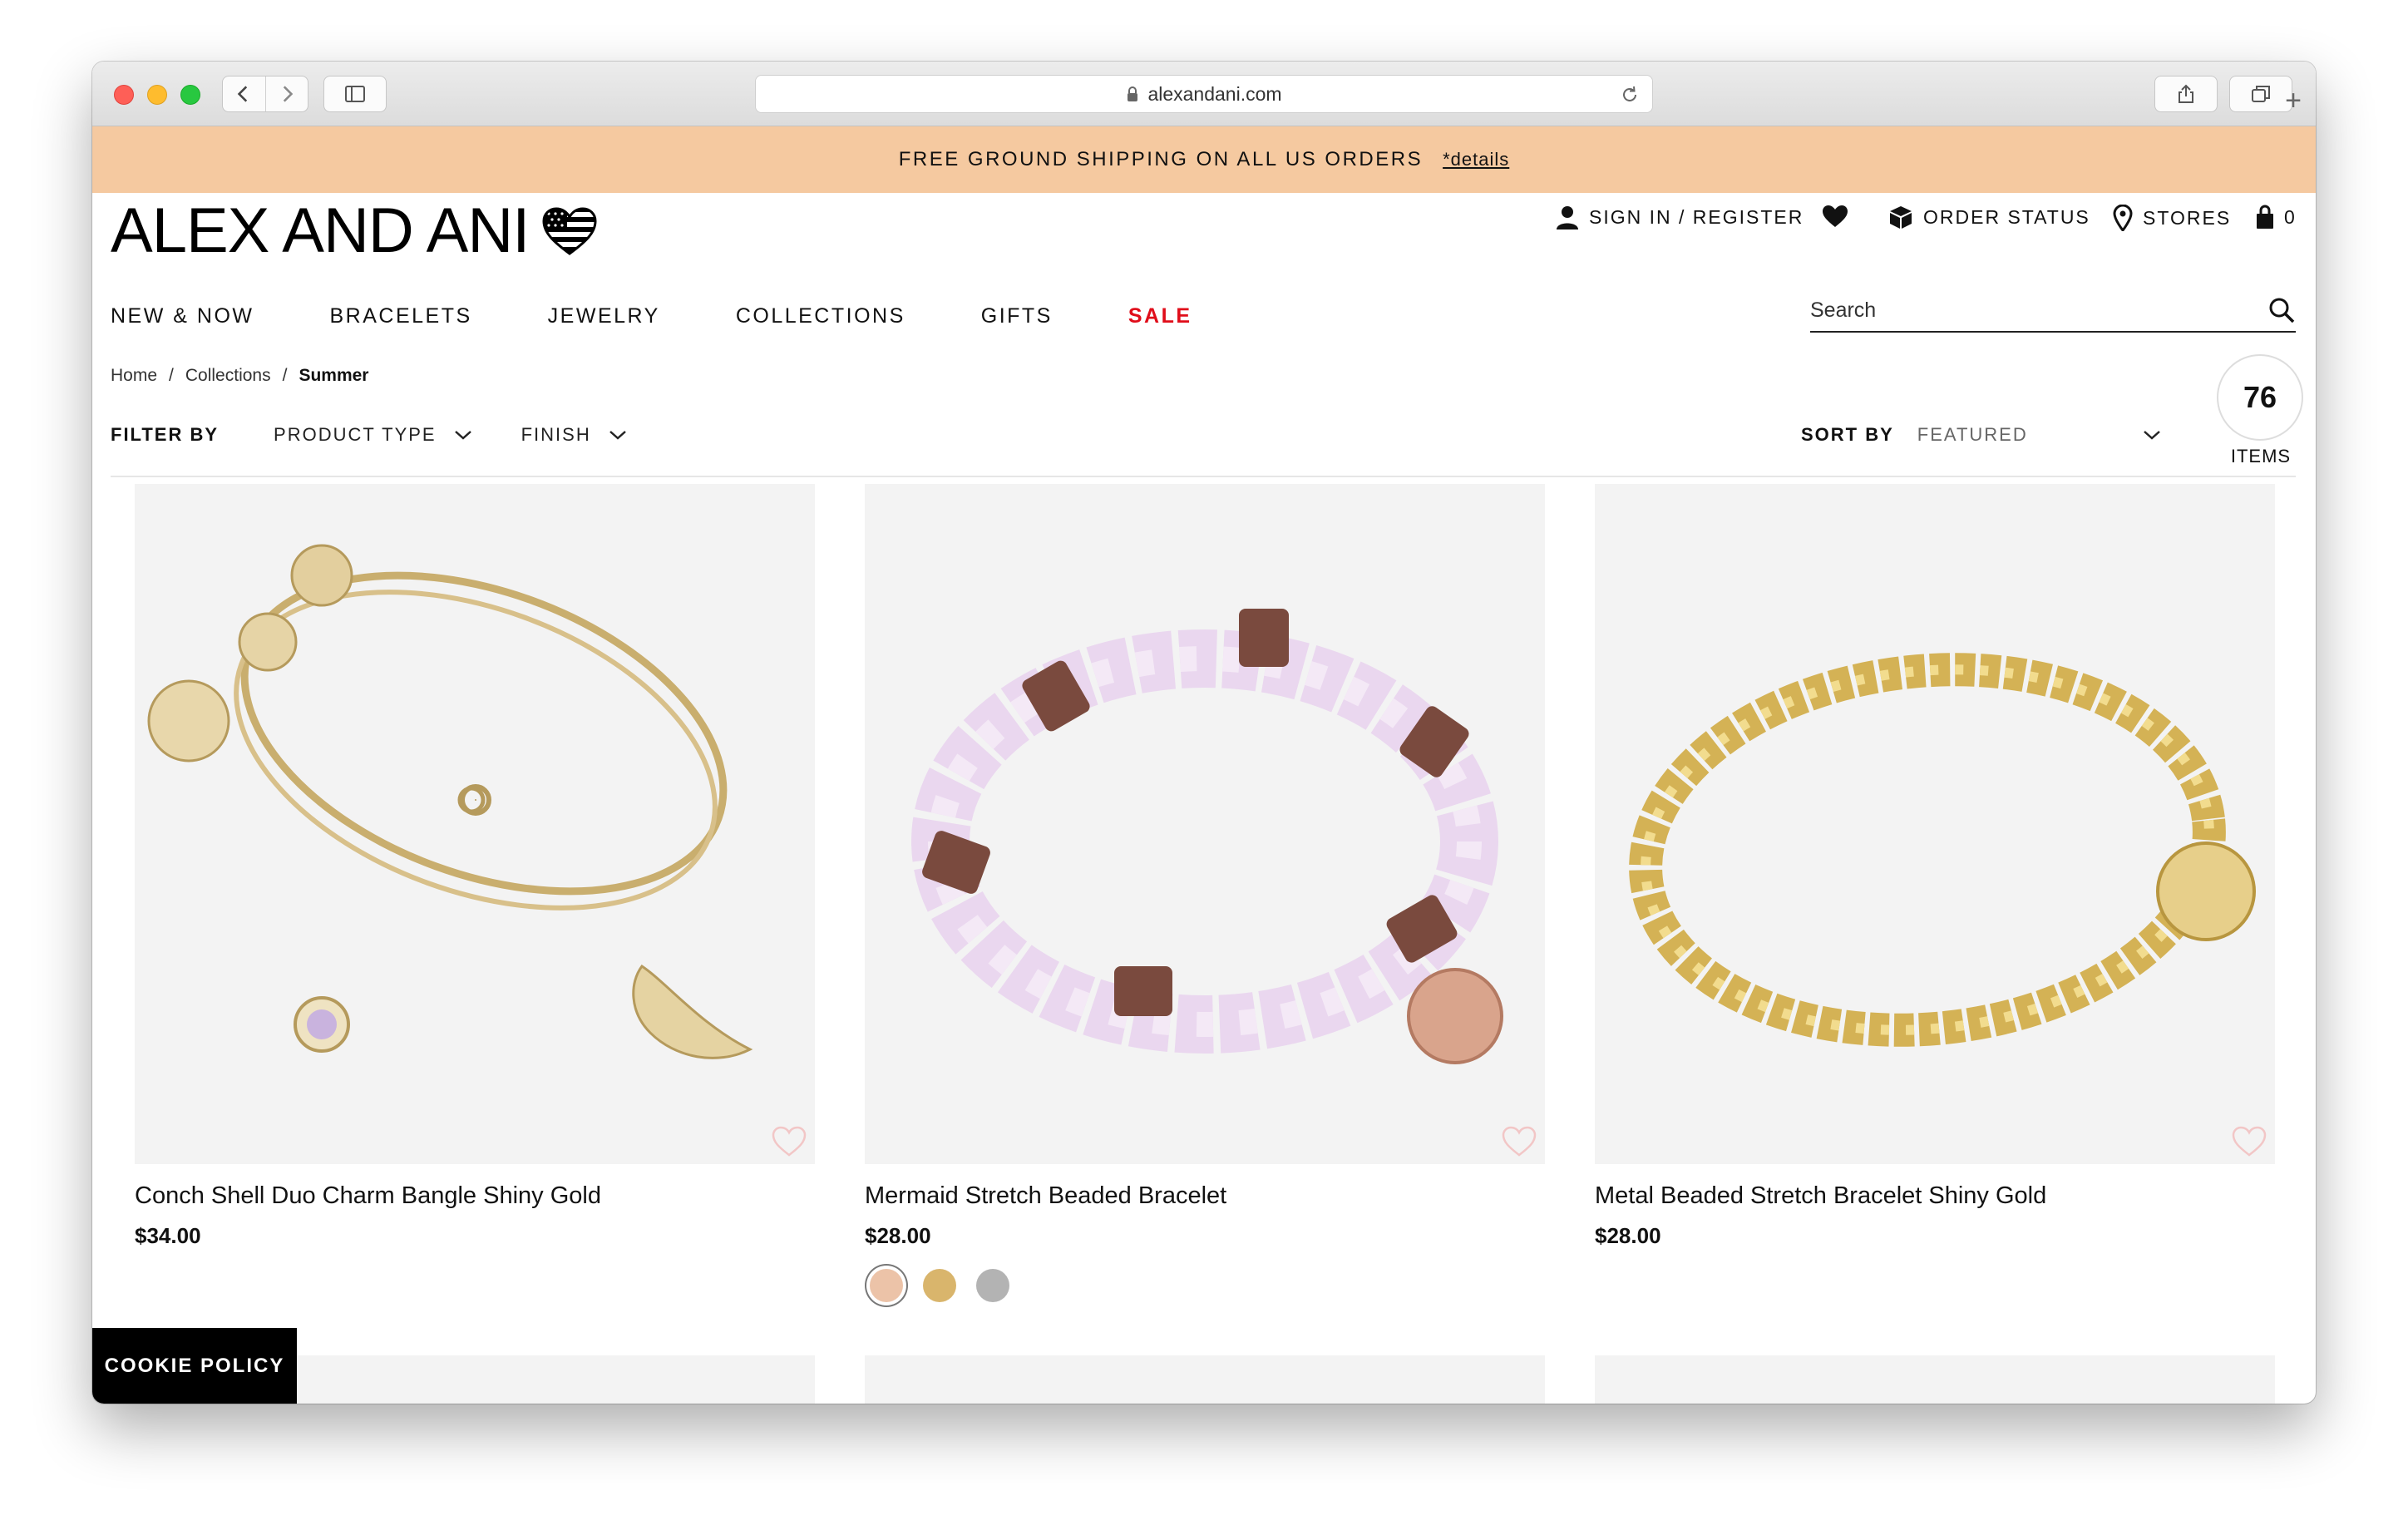  Describe the element at coordinates (124, 95) in the screenshot. I see `close-window-button` at that location.